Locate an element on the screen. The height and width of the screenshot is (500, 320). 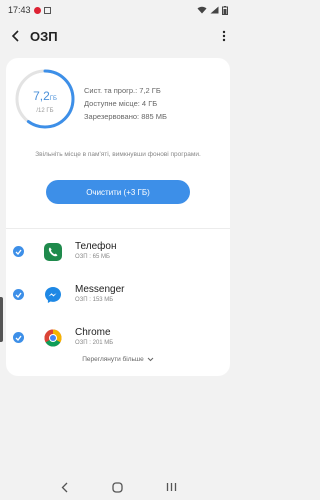
nav-back-icon is located at coordinates (64, 487).